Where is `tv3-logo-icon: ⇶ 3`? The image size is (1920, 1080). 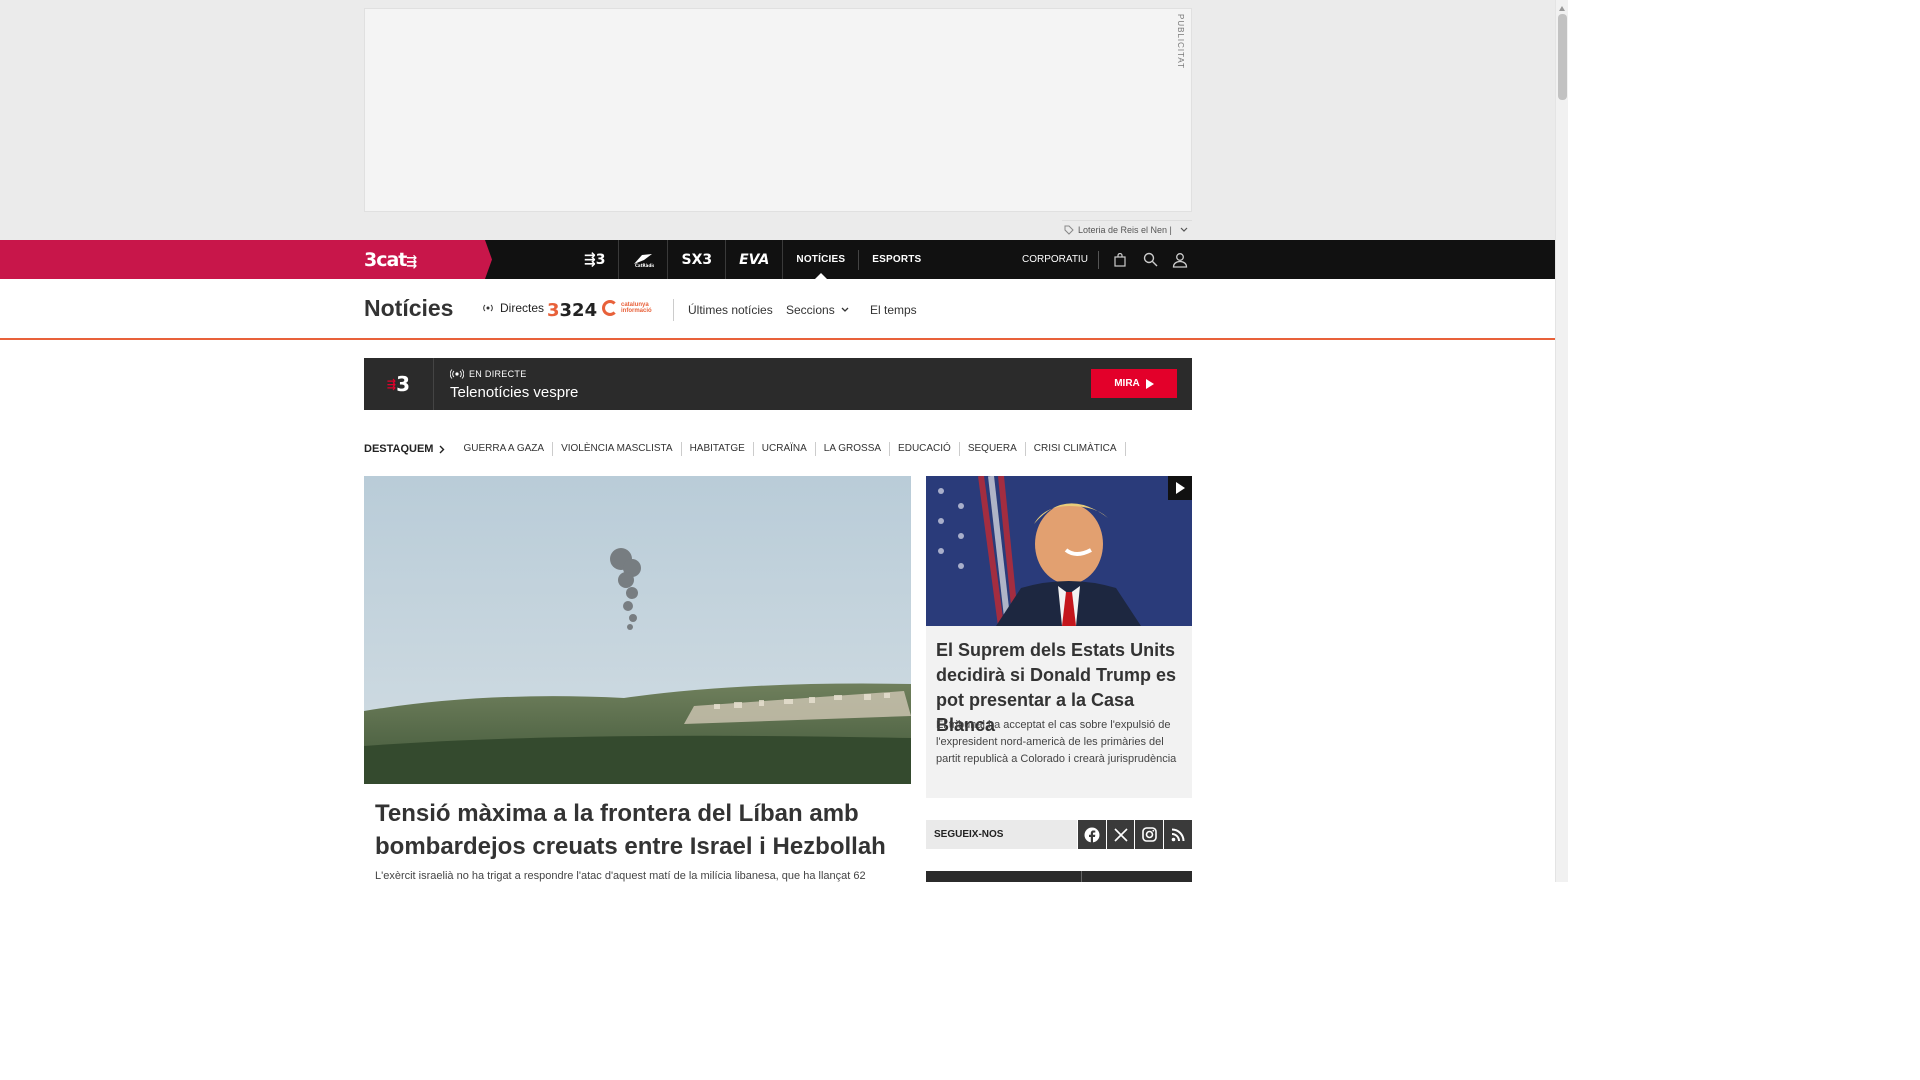 tv3-logo-icon: ⇶ 3 is located at coordinates (595, 259).